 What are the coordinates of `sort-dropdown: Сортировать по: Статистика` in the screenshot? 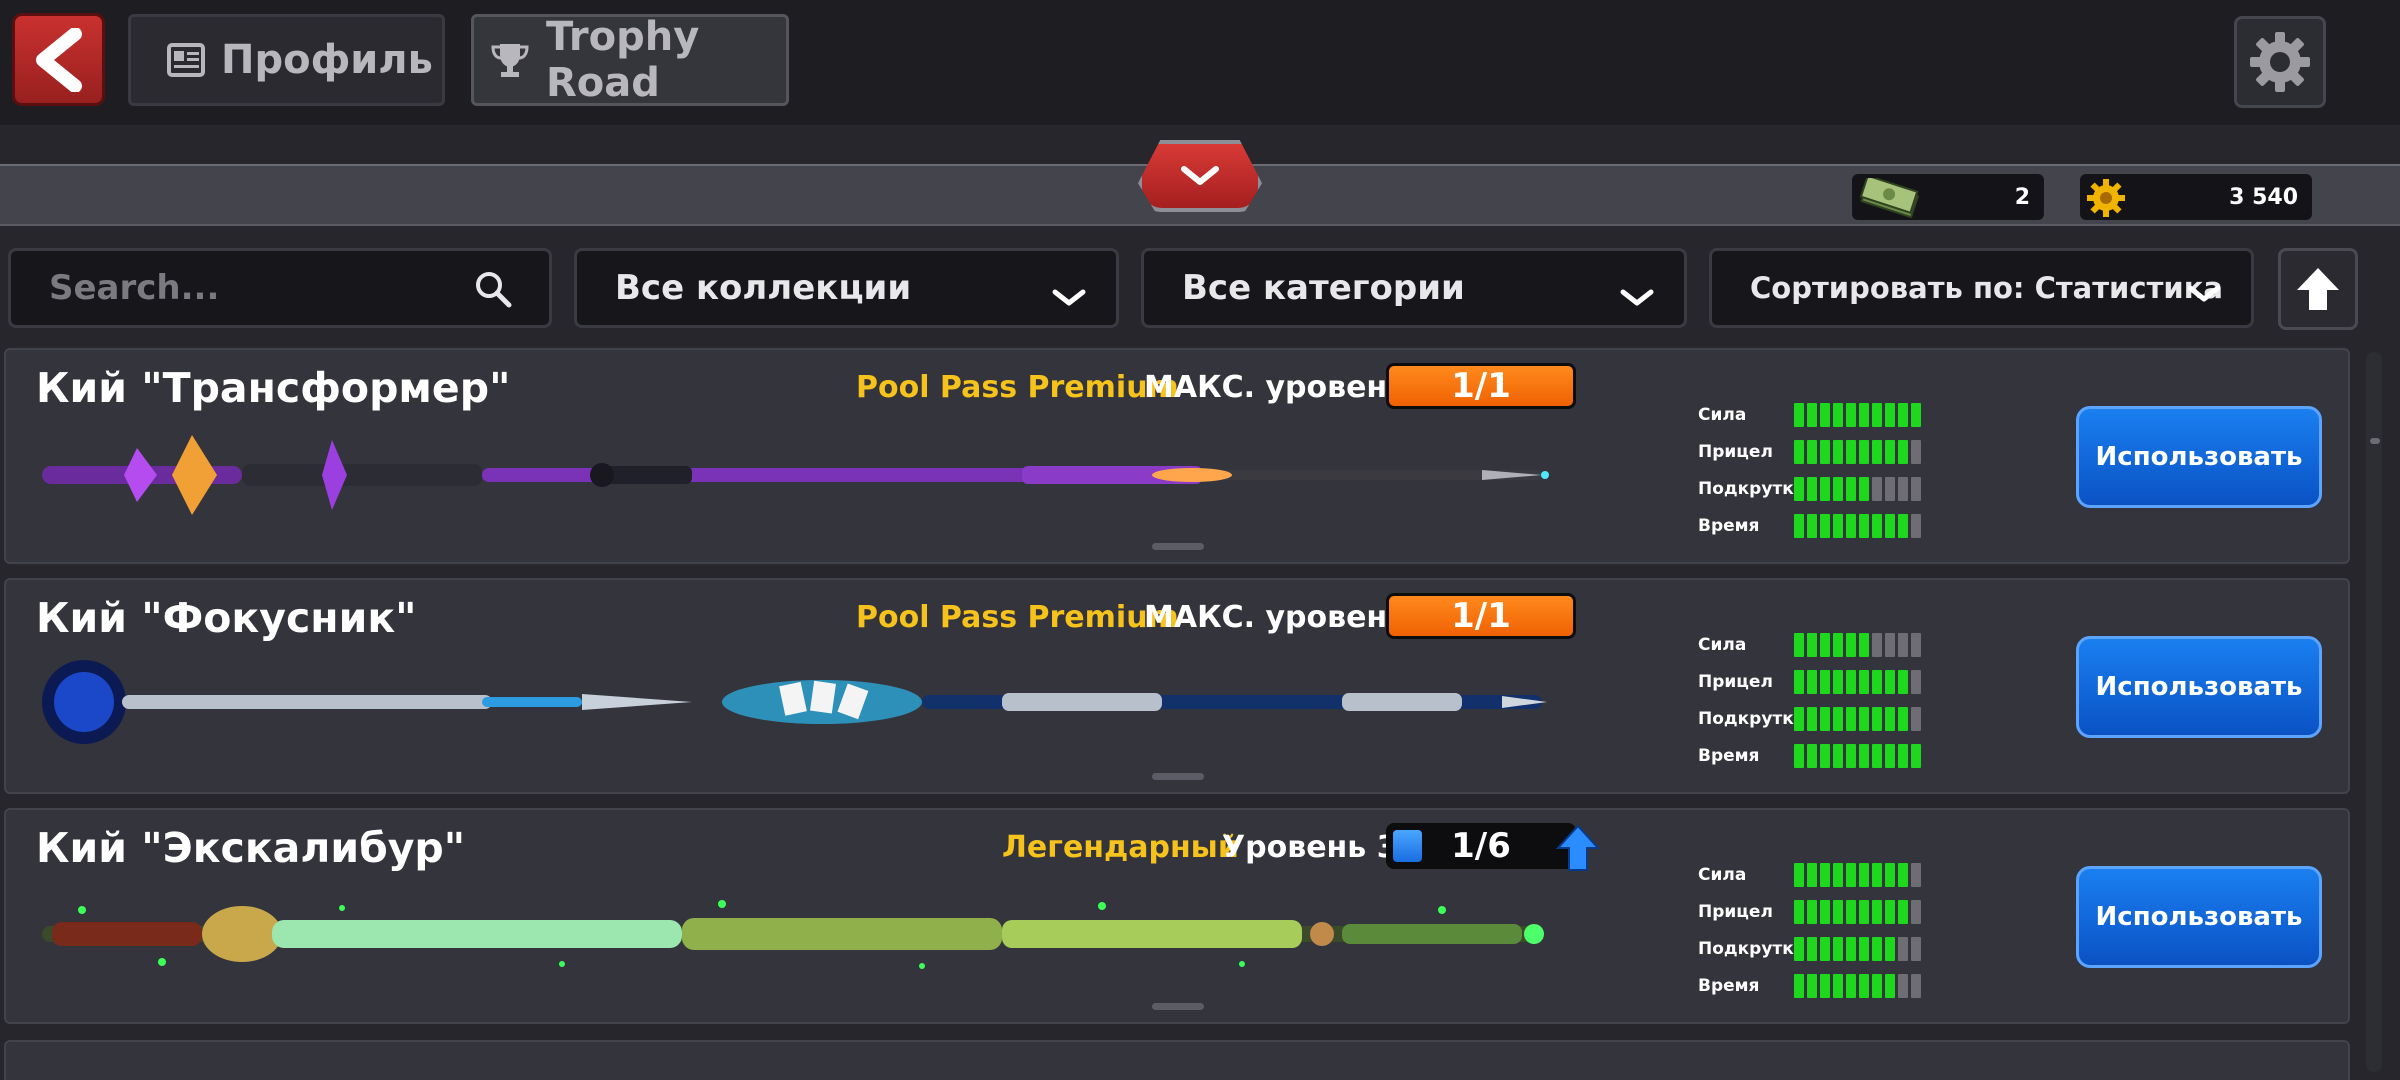 It's located at (1981, 288).